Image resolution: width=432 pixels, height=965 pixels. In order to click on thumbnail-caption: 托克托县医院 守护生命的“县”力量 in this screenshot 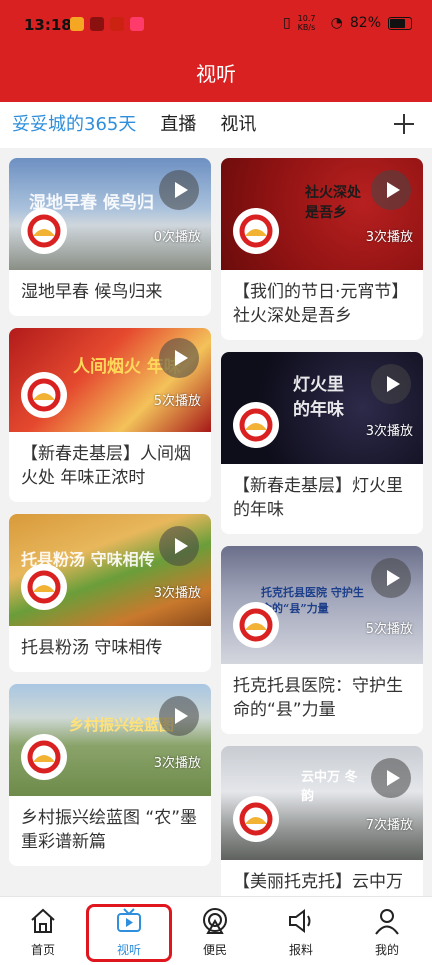, I will do `click(312, 600)`.